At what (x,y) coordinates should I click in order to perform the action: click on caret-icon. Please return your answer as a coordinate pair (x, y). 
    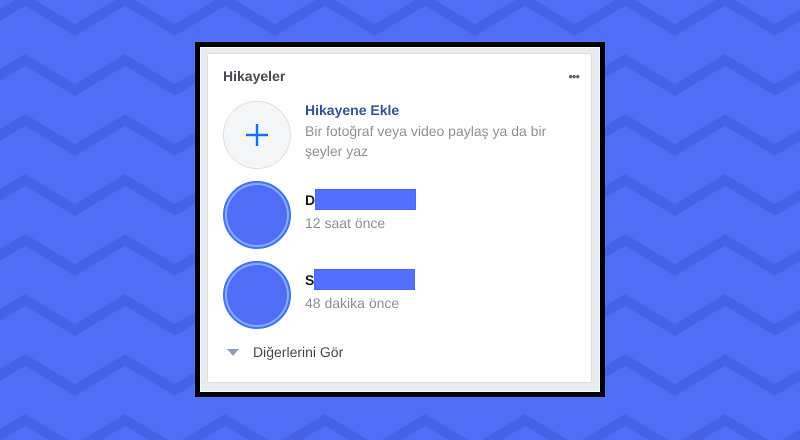
    Looking at the image, I should click on (233, 352).